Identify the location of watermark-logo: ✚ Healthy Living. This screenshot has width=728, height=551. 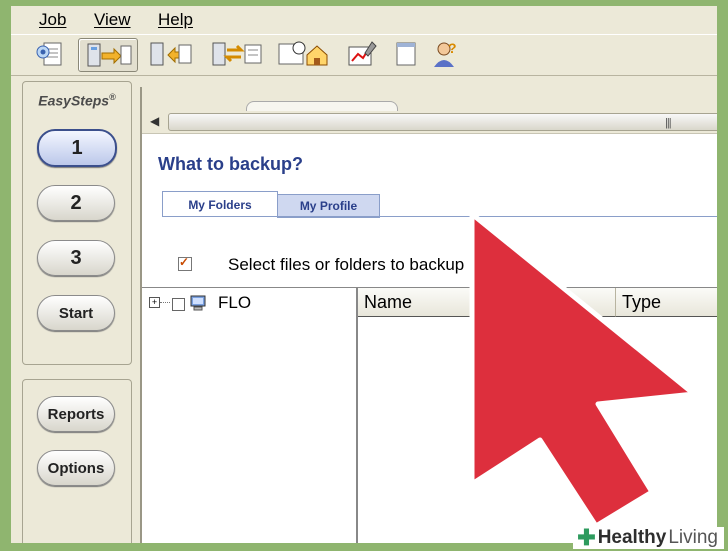
(648, 538).